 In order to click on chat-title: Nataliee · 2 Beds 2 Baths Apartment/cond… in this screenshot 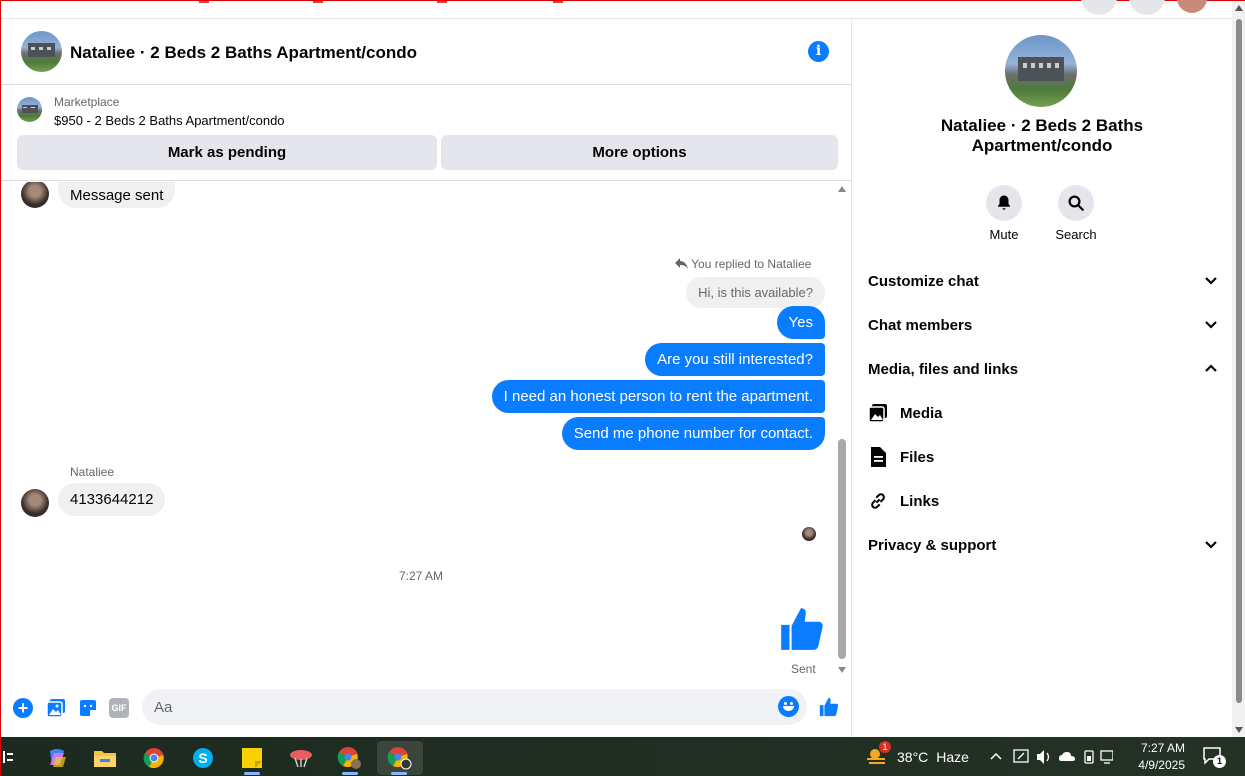, I will do `click(243, 53)`.